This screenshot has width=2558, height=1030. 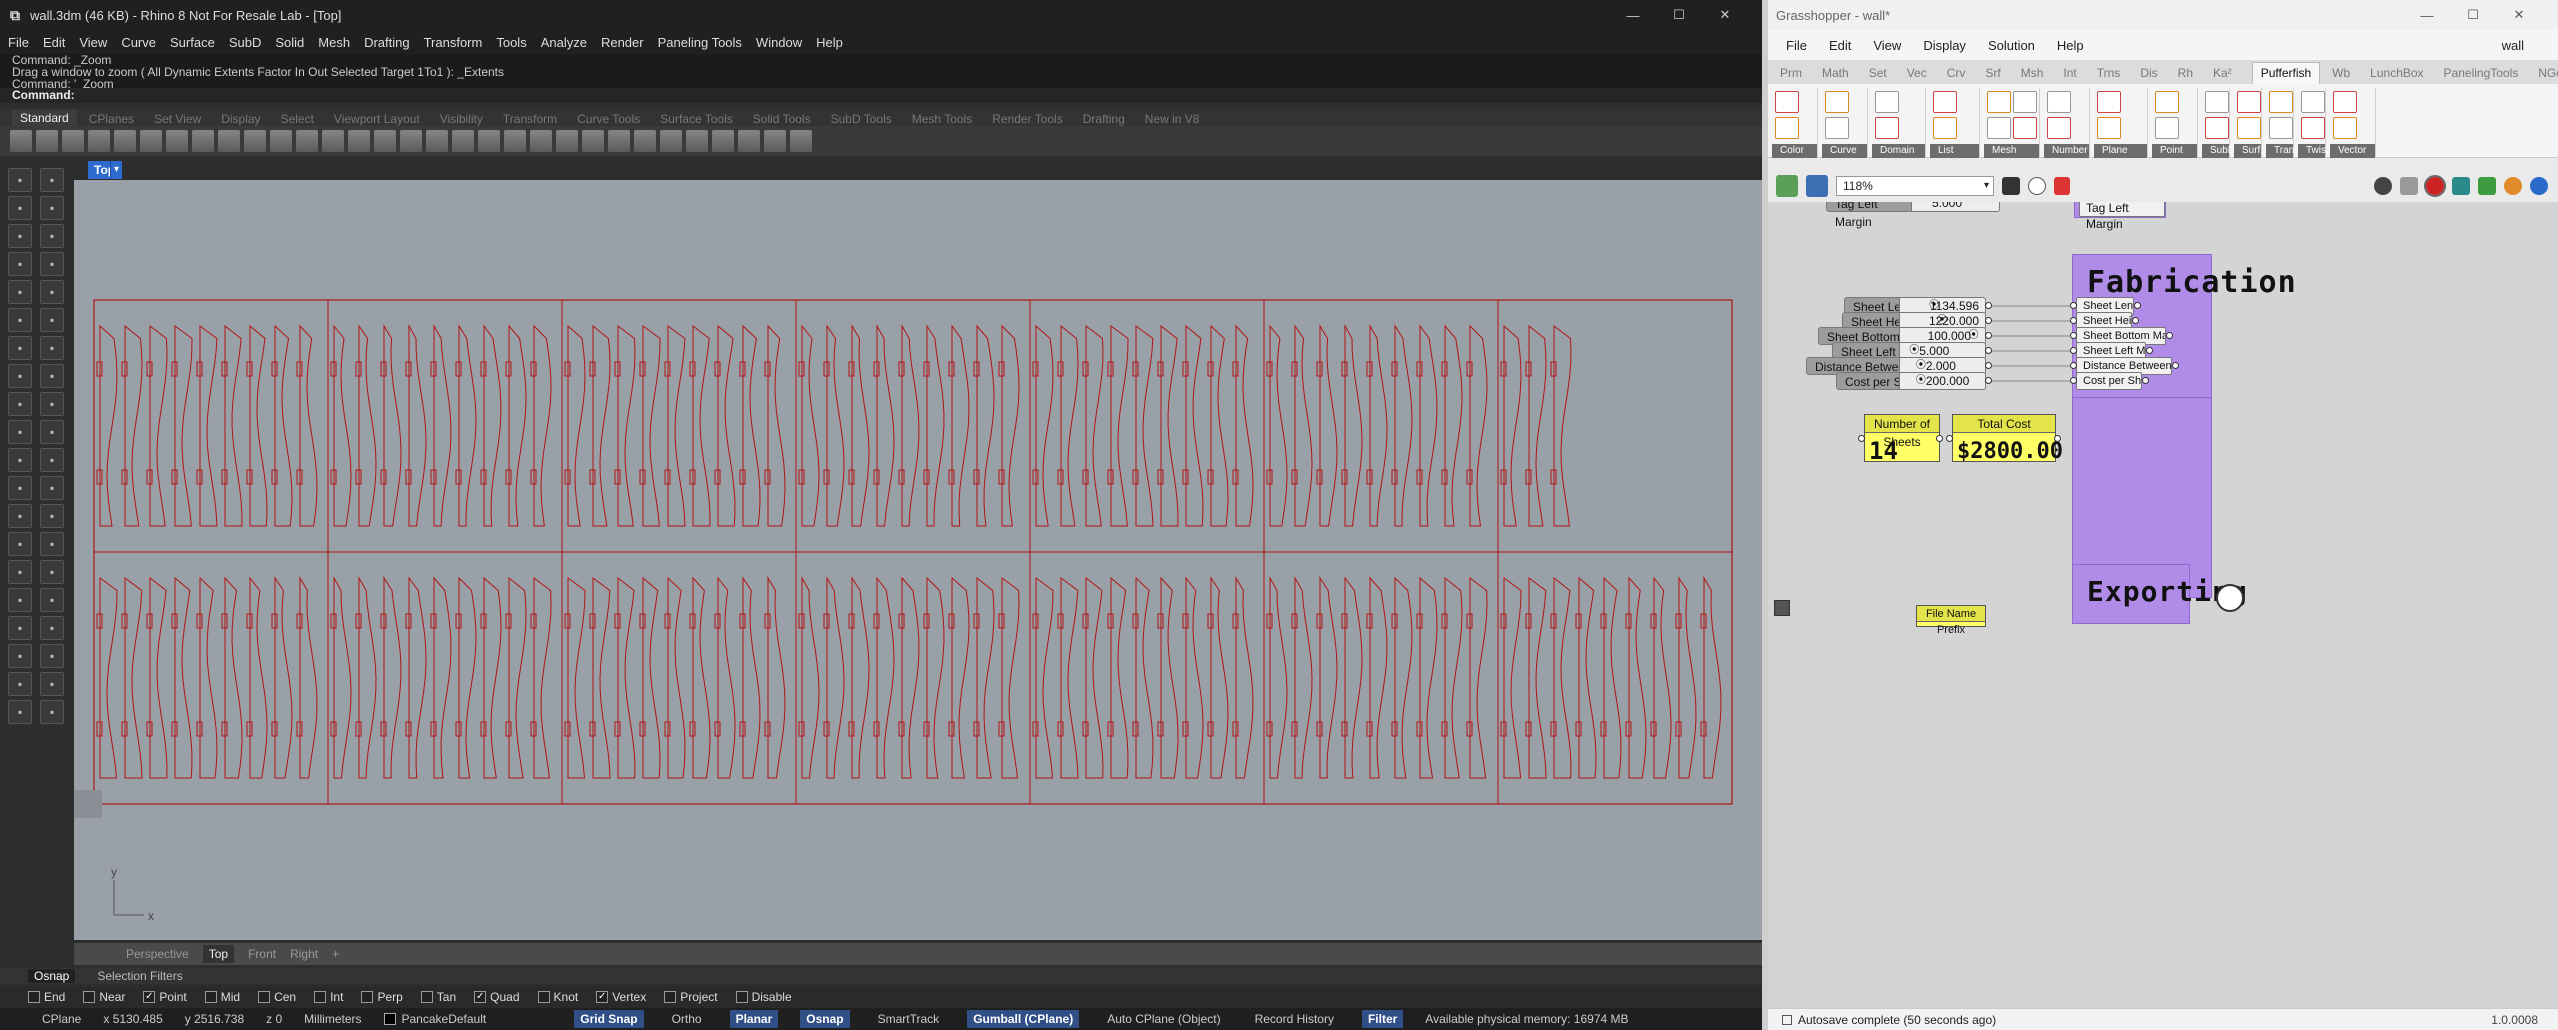 I want to click on snap-knot: Knot, so click(x=557, y=997).